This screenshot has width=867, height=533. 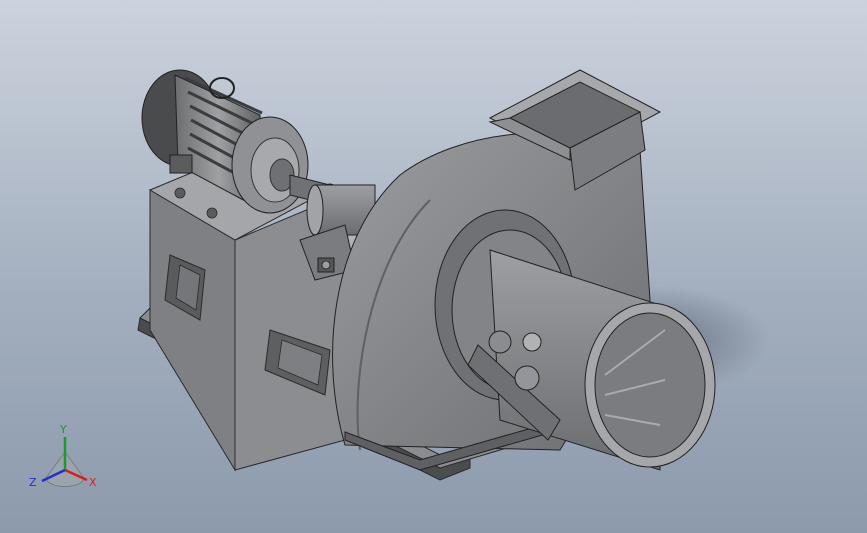 I want to click on axis-triad: Y X Z, so click(x=63, y=456).